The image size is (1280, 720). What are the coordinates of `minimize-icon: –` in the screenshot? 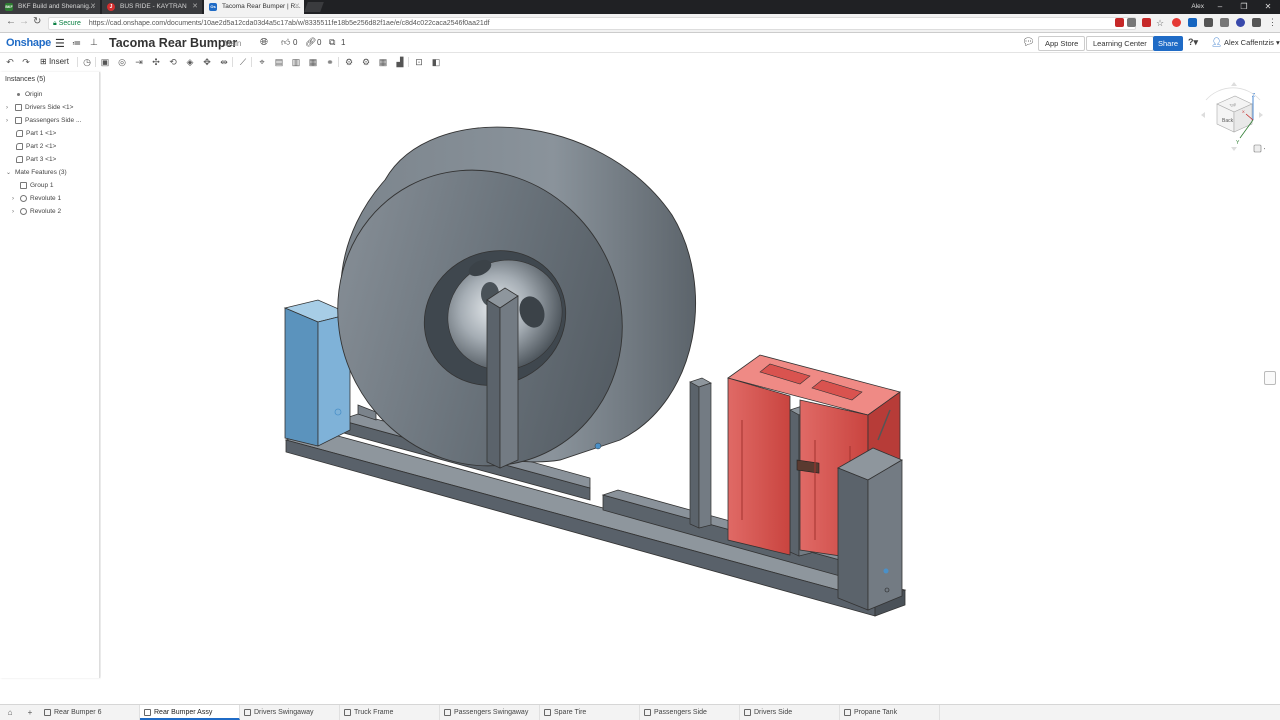 It's located at (1220, 7).